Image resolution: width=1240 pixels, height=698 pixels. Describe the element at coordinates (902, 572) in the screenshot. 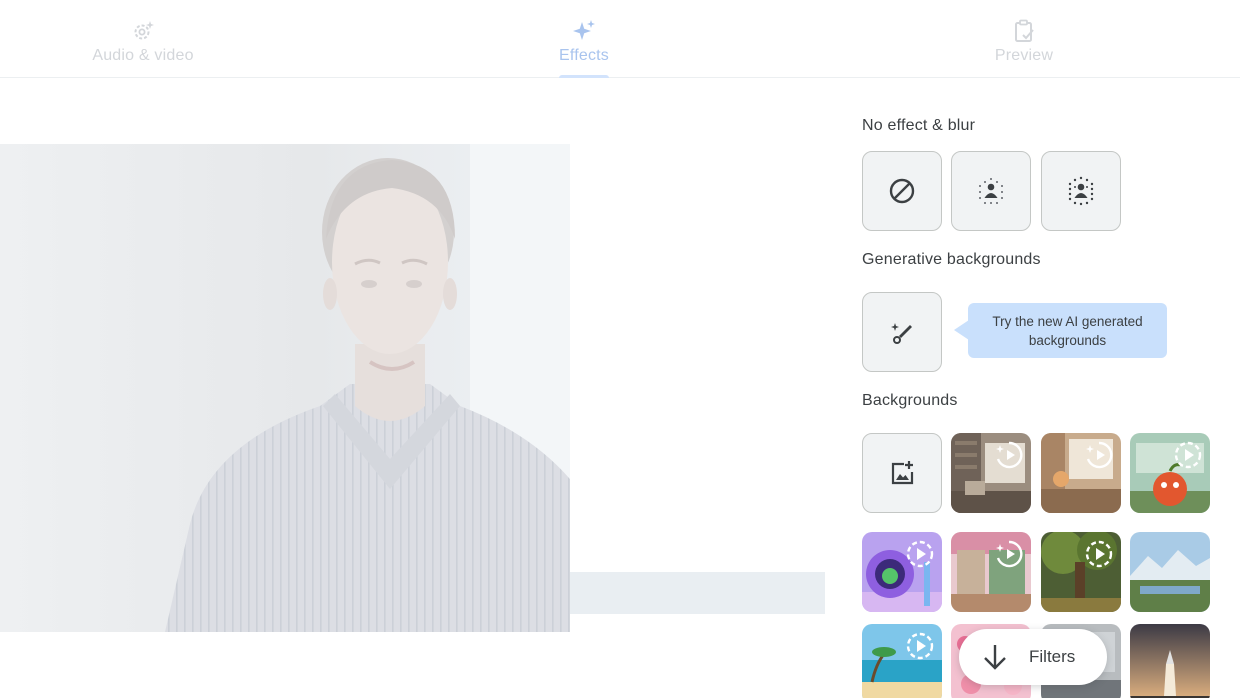

I see `background-thumbnail-pod-monster` at that location.